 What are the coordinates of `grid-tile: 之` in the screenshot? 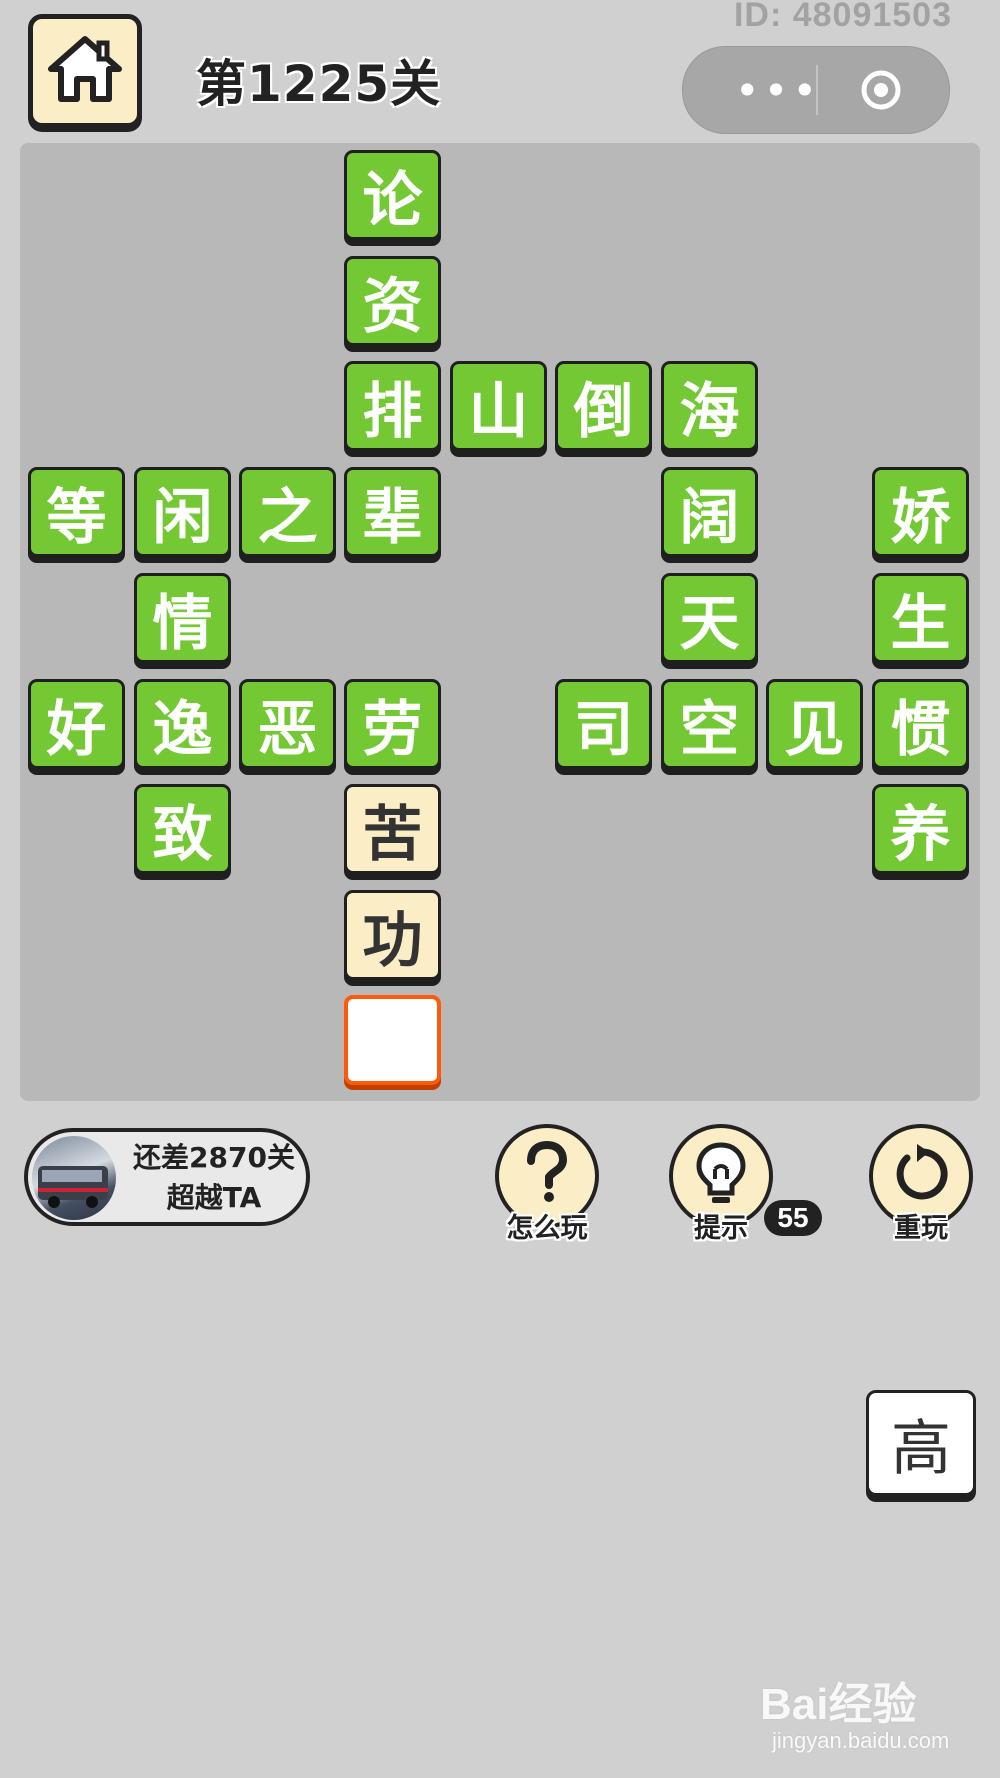 It's located at (287, 512).